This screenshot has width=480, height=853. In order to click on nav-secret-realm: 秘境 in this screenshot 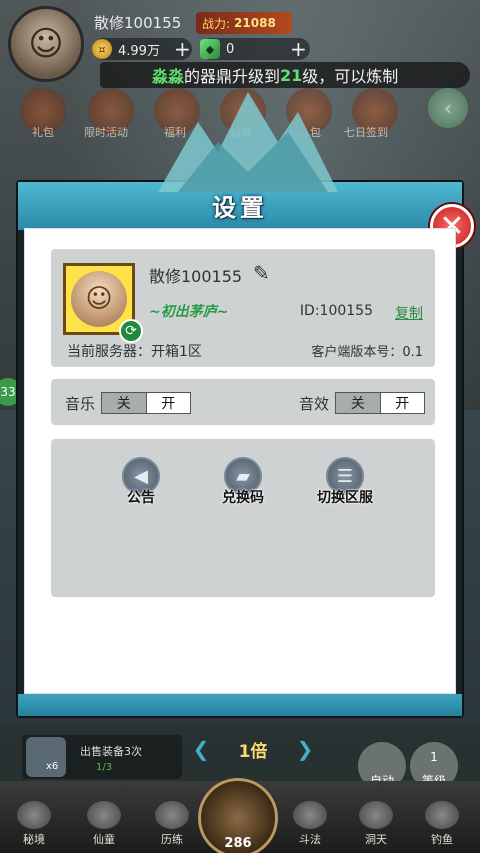, I will do `click(34, 824)`.